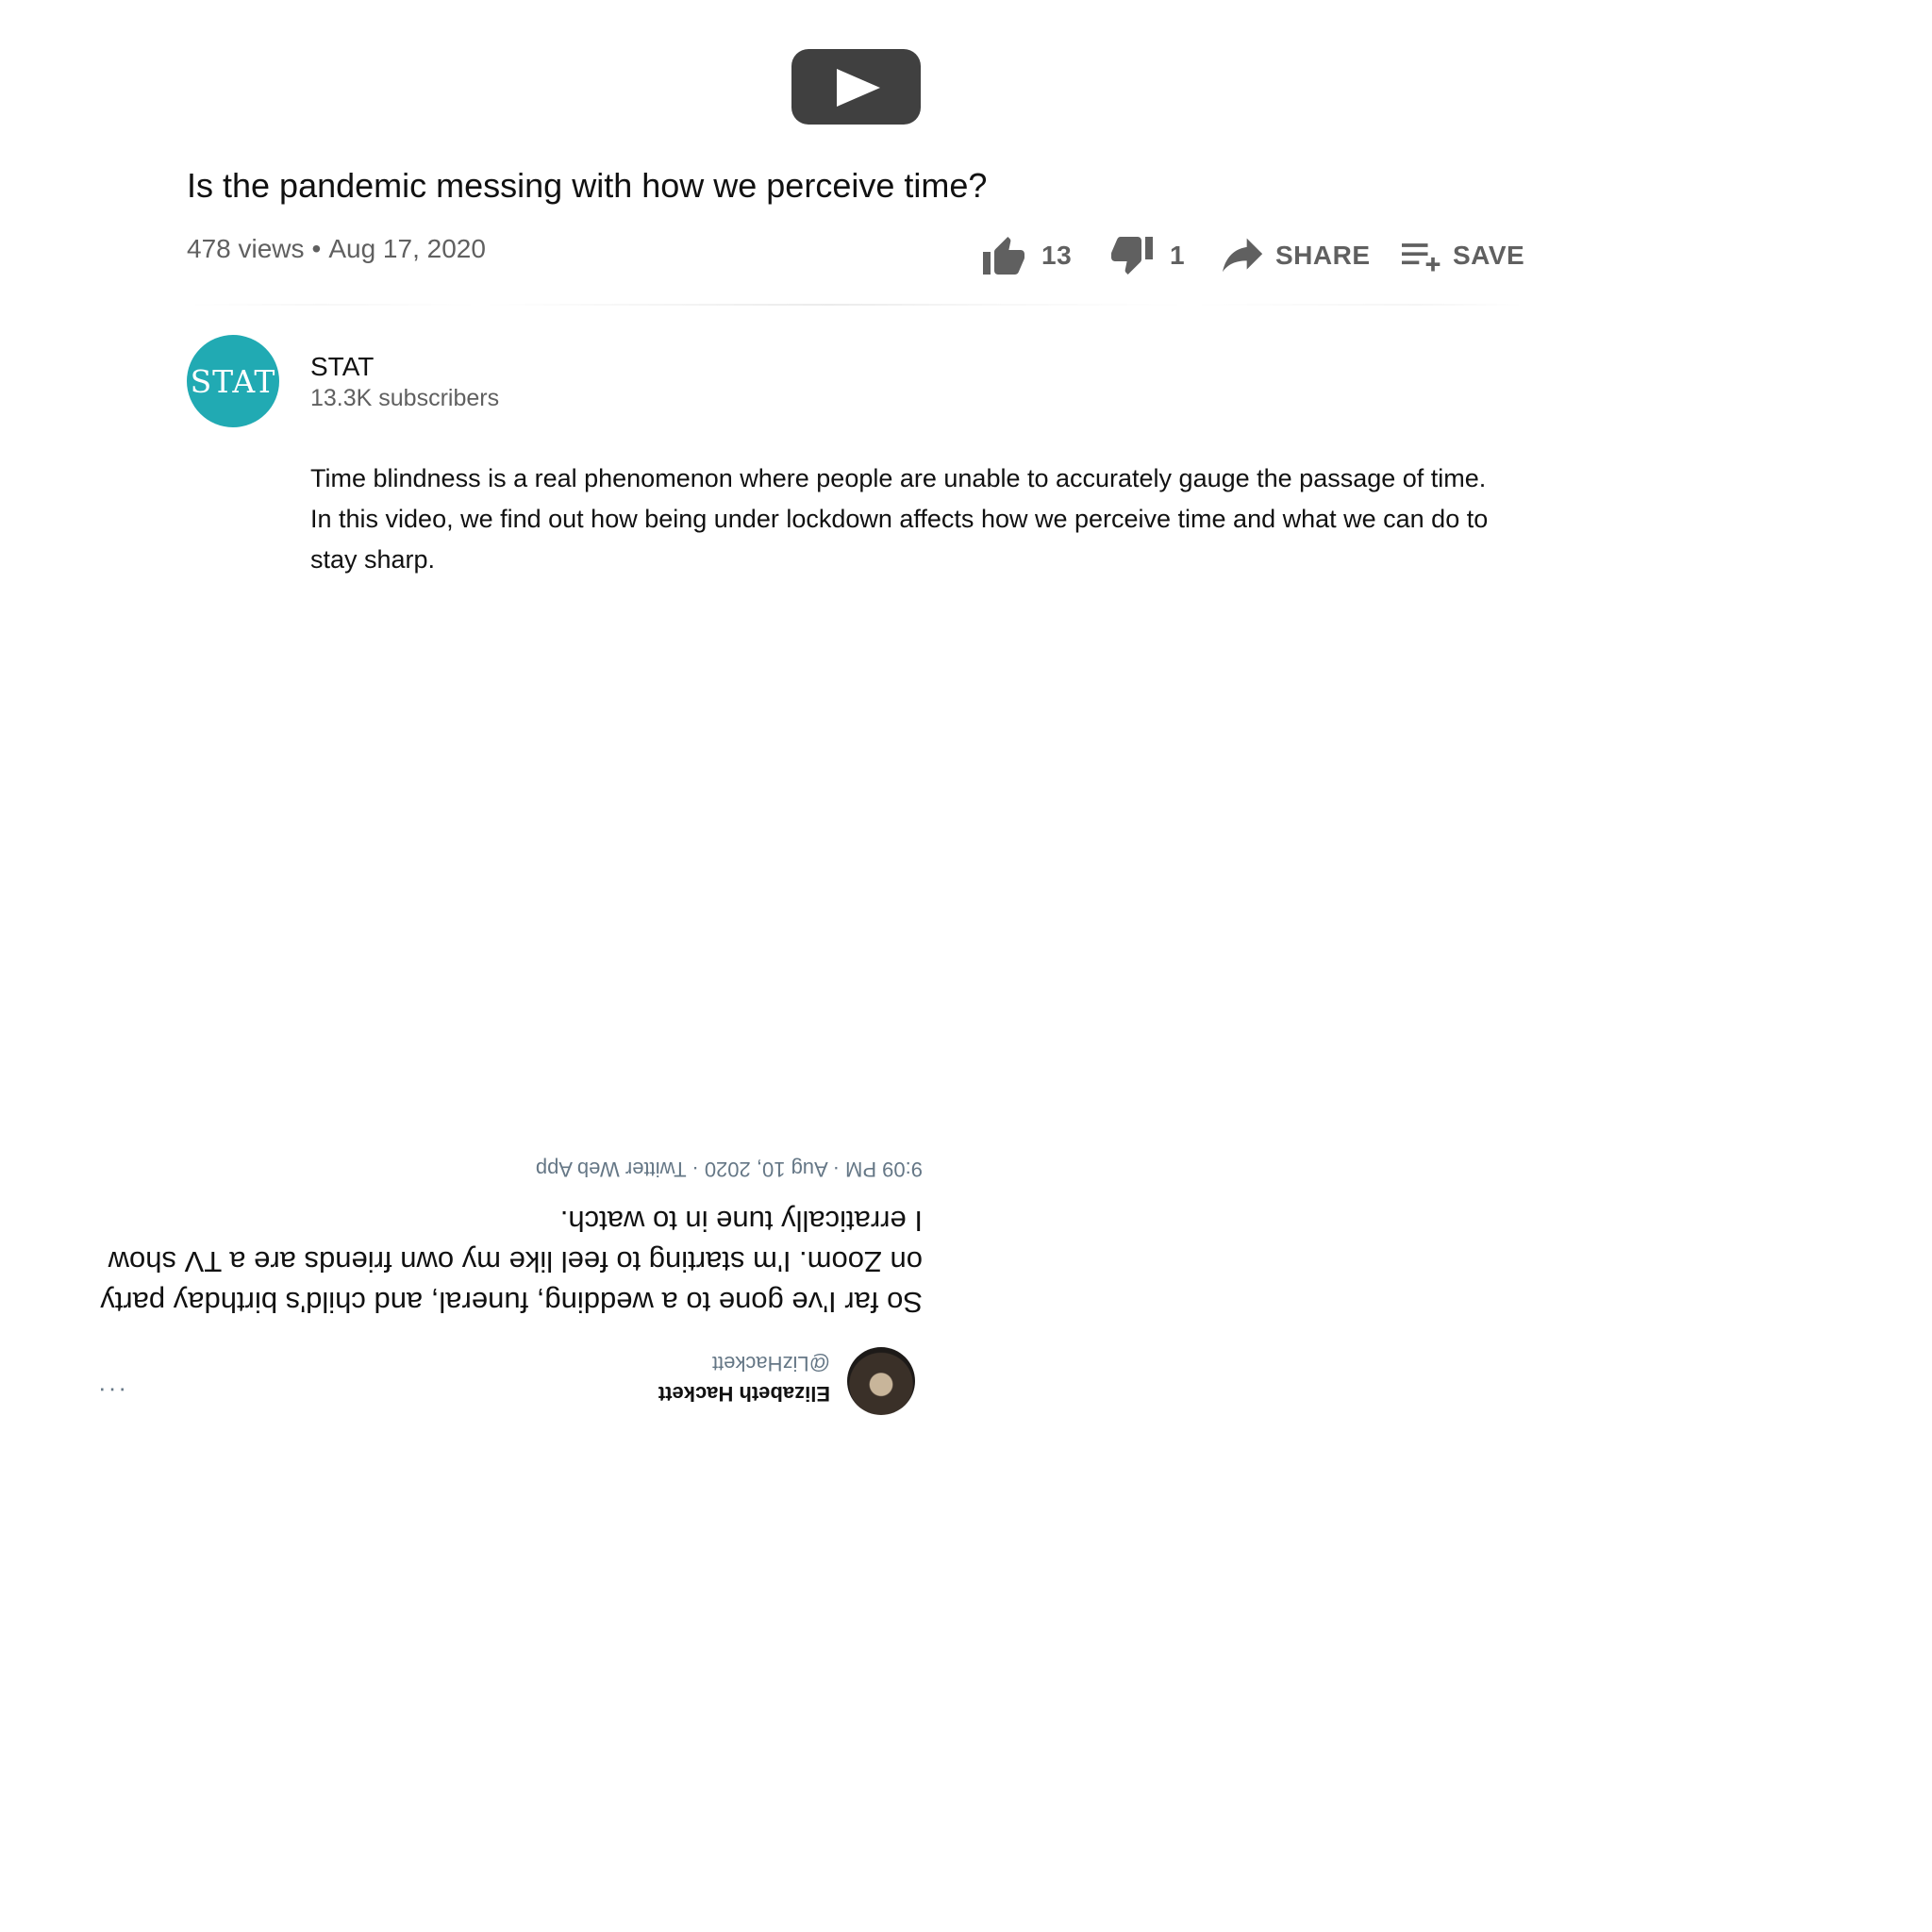 The image size is (1932, 1932). Describe the element at coordinates (744, 1393) in the screenshot. I see `tweet-author-name: Elizabeth Hackett` at that location.